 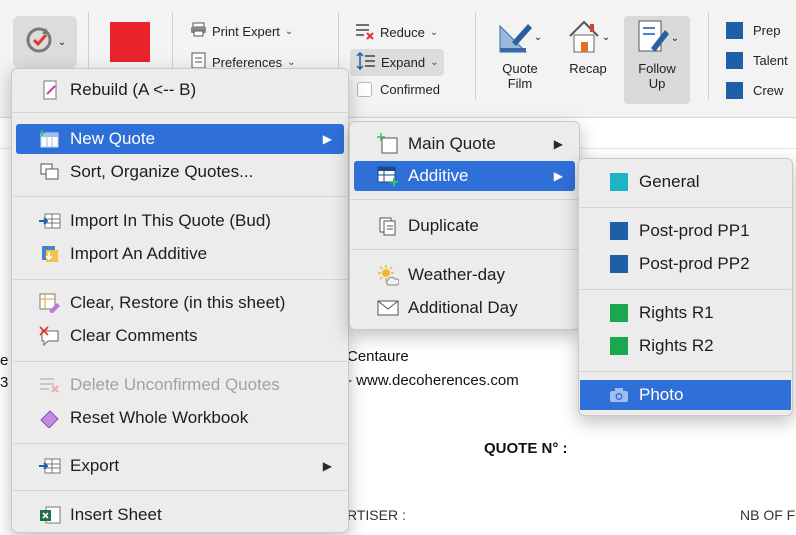 What do you see at coordinates (734, 60) in the screenshot?
I see `legend-swatch` at bounding box center [734, 60].